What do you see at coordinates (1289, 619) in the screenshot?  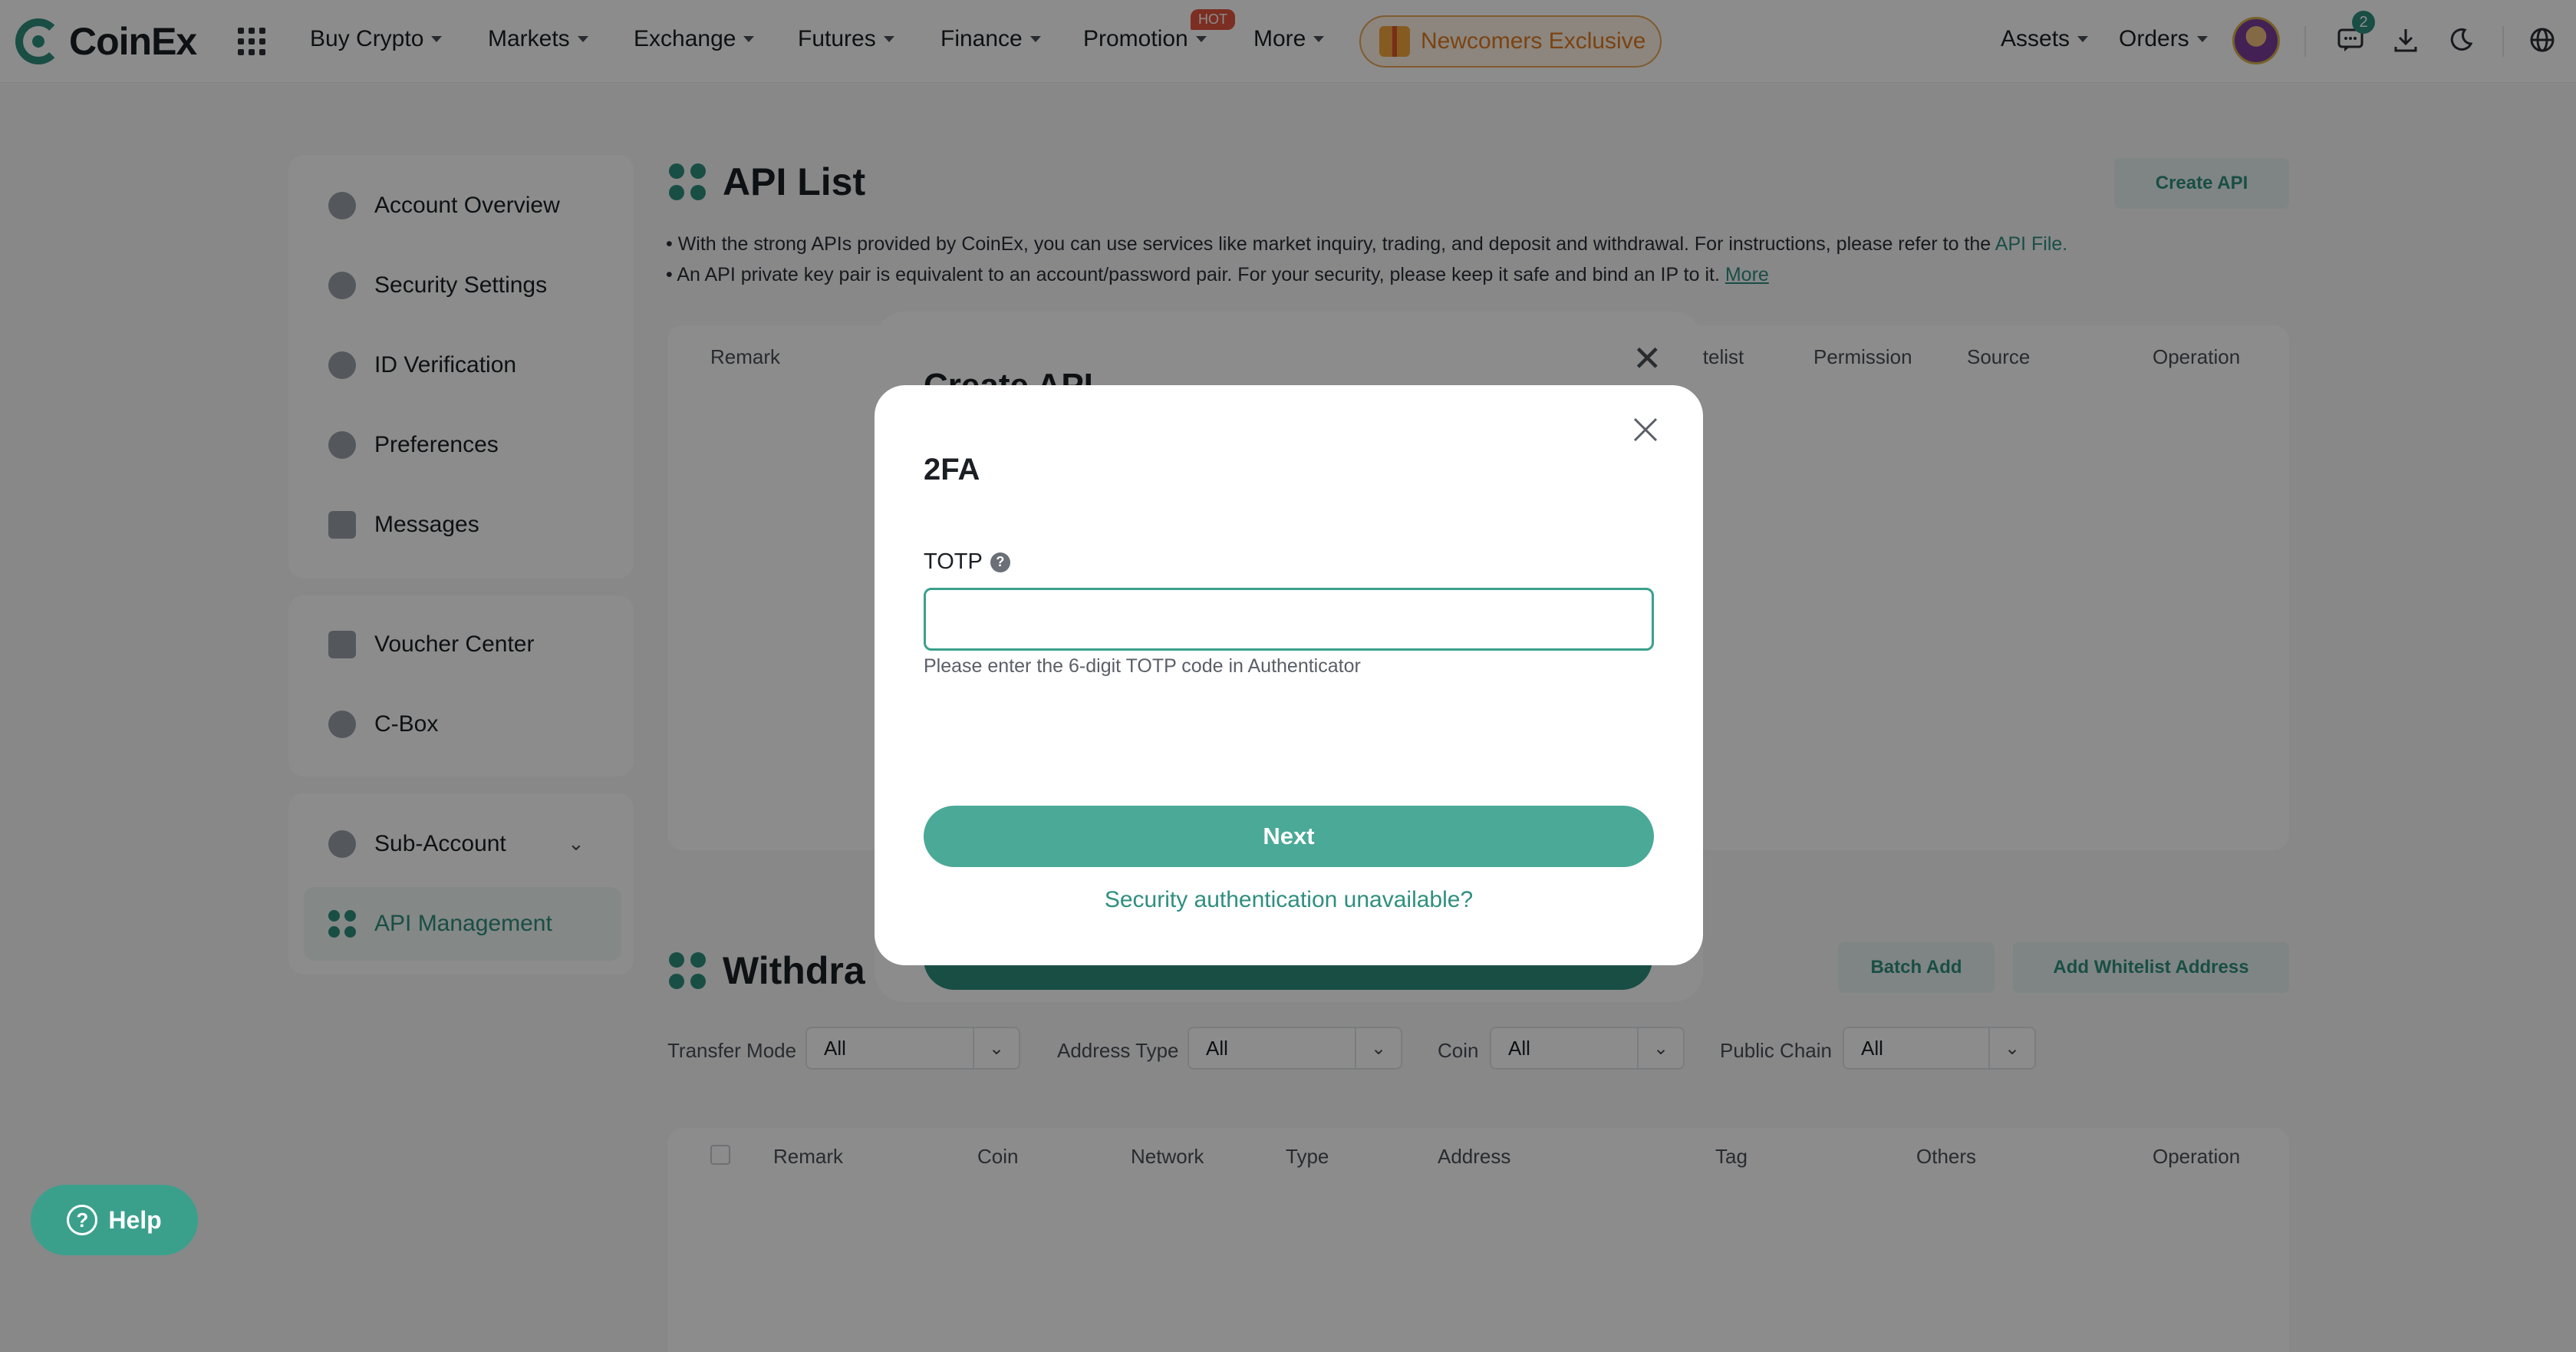 I see `totp-input` at bounding box center [1289, 619].